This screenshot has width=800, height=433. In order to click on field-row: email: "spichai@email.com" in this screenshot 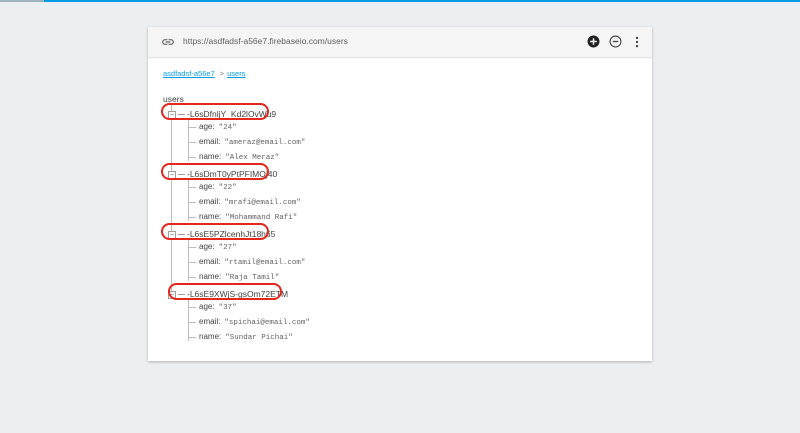, I will do `click(254, 322)`.